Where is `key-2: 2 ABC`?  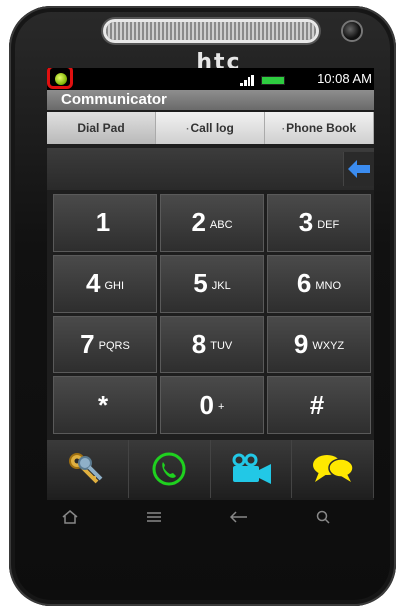
key-2: 2 ABC is located at coordinates (212, 223).